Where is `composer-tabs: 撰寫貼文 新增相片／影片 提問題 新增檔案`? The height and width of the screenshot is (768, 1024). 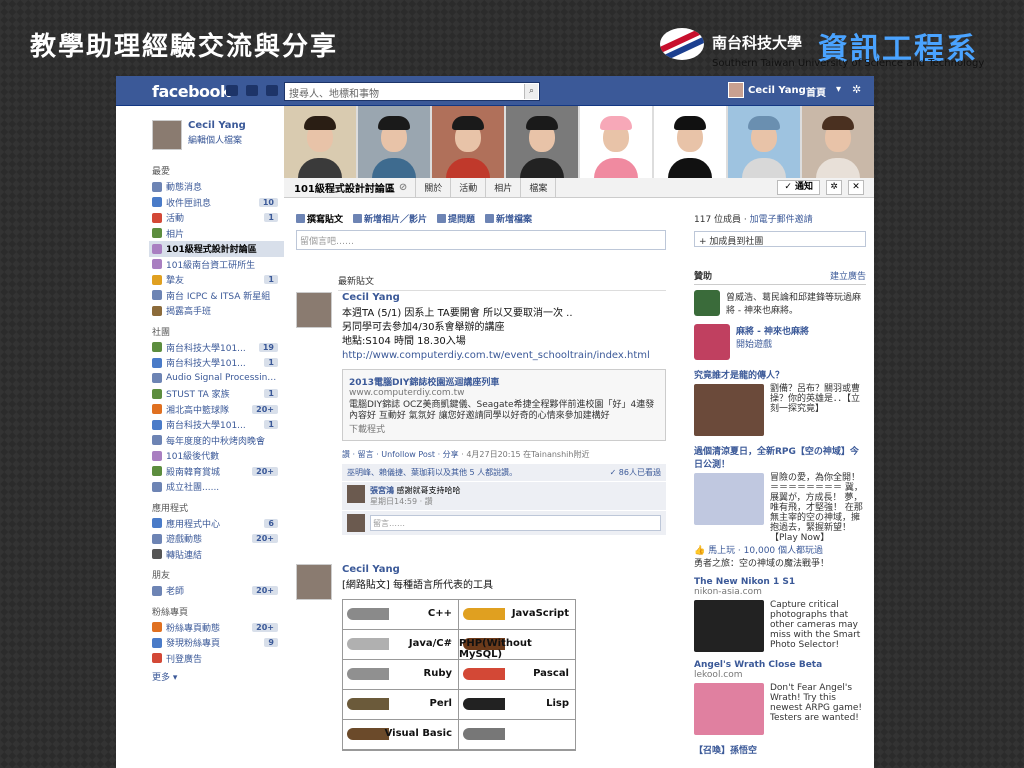 composer-tabs: 撰寫貼文 新增相片／影片 提問題 新增檔案 is located at coordinates (481, 218).